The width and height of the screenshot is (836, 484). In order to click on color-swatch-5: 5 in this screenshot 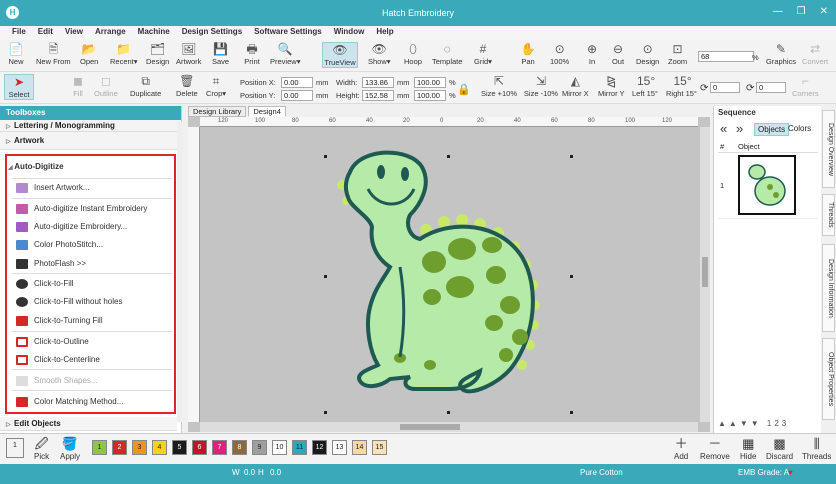, I will do `click(179, 447)`.